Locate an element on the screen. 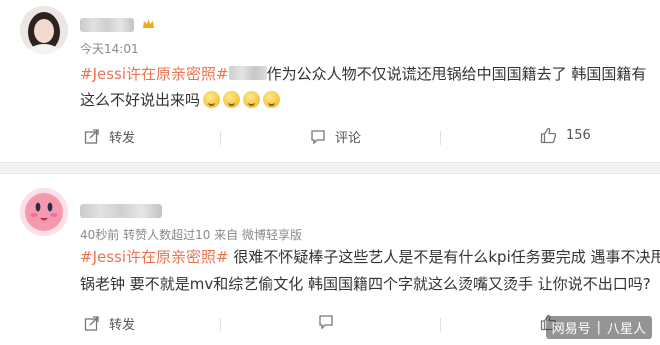  comment-button: 评论 is located at coordinates (335, 136).